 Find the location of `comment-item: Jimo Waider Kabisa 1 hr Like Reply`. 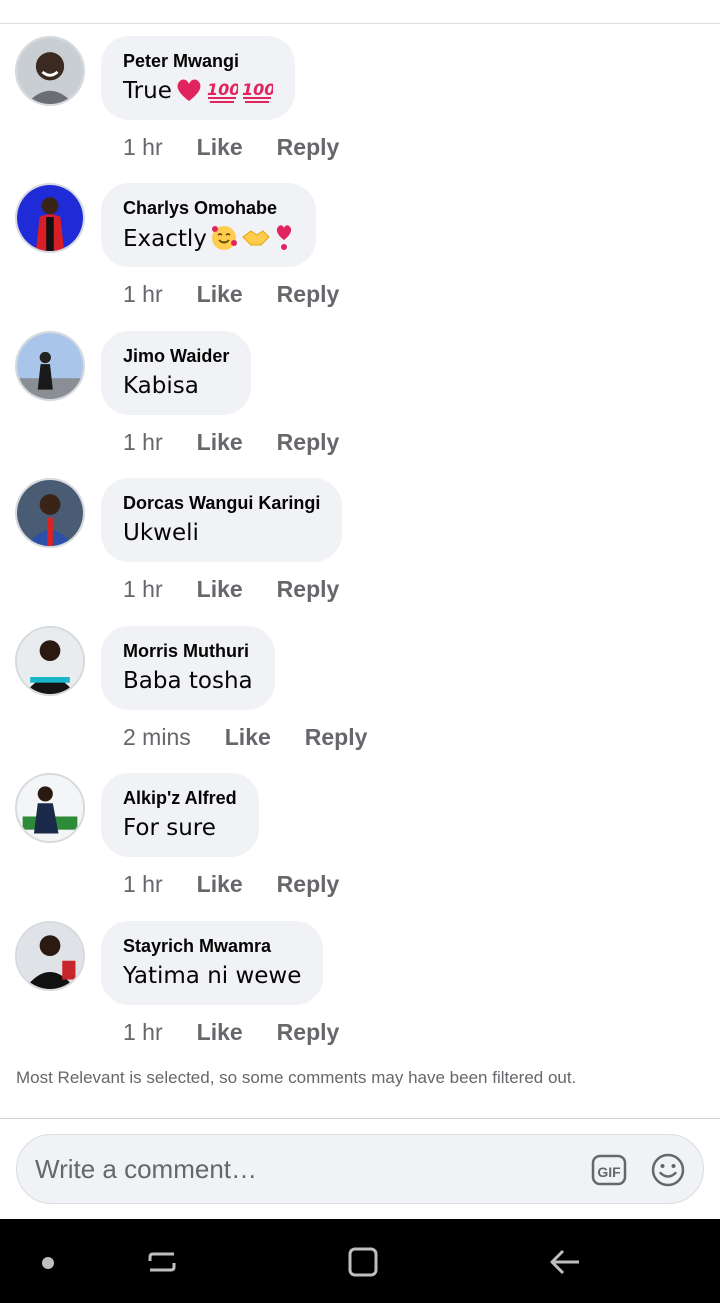

comment-item: Jimo Waider Kabisa 1 hr Like Reply is located at coordinates (360, 396).